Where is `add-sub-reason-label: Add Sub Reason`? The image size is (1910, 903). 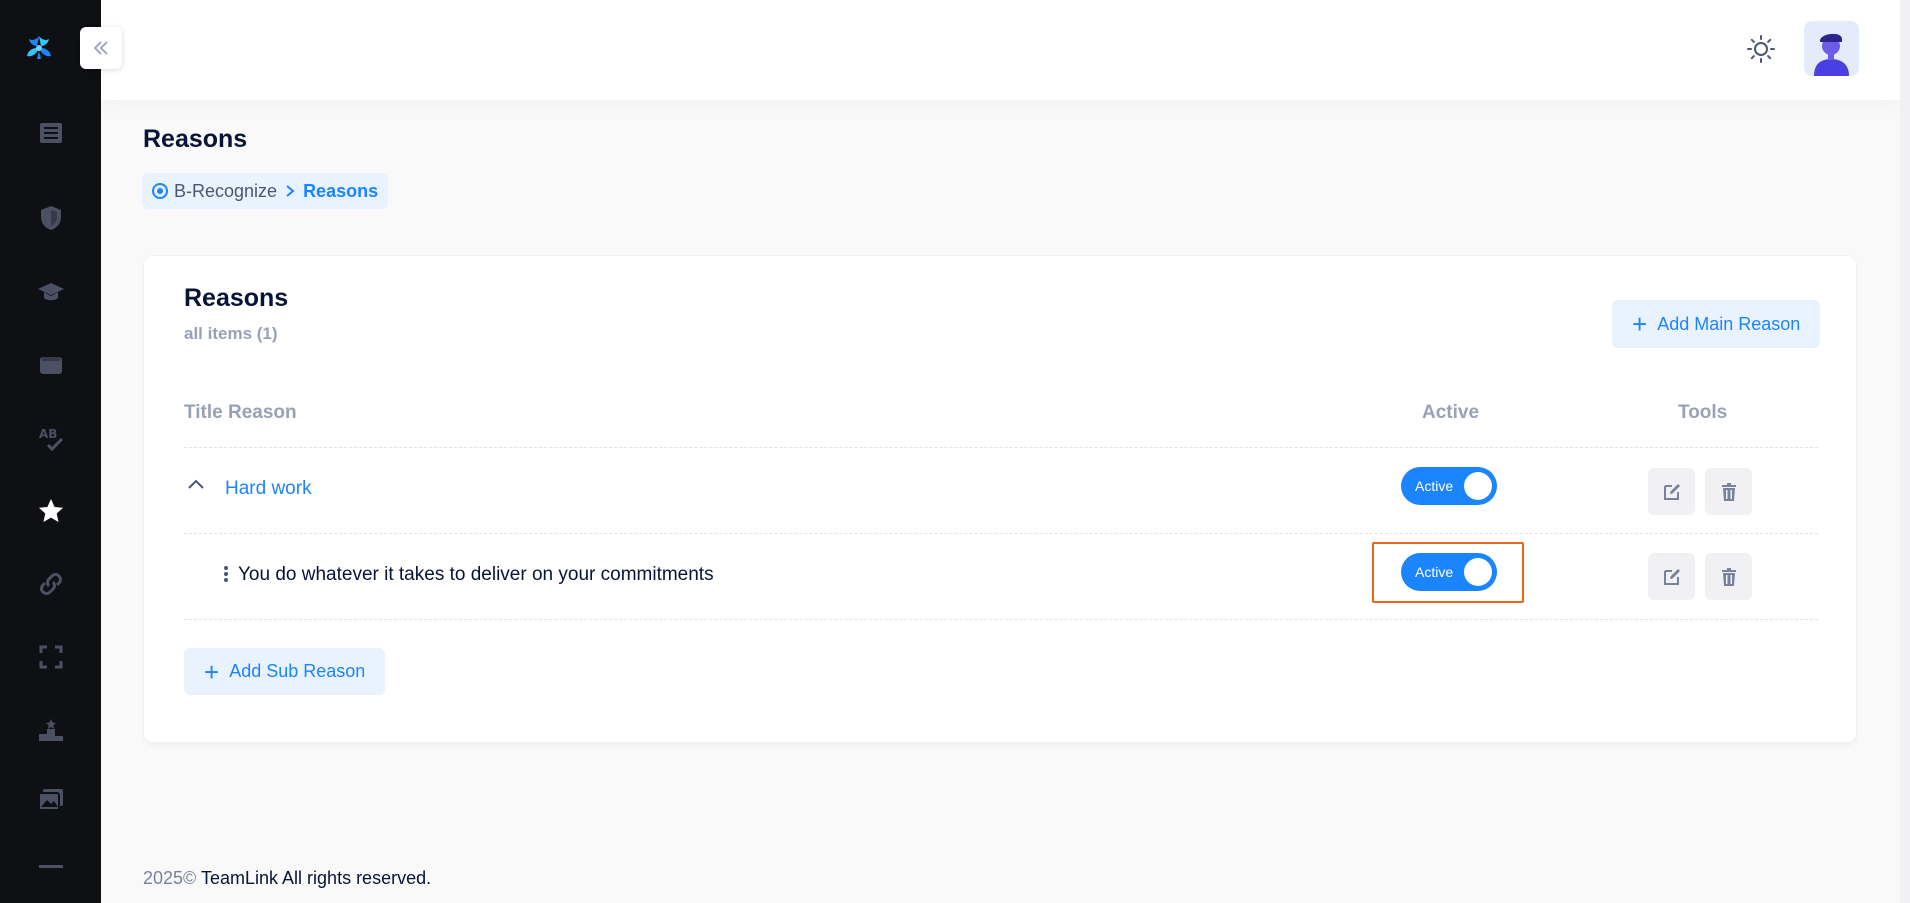 add-sub-reason-label: Add Sub Reason is located at coordinates (297, 671).